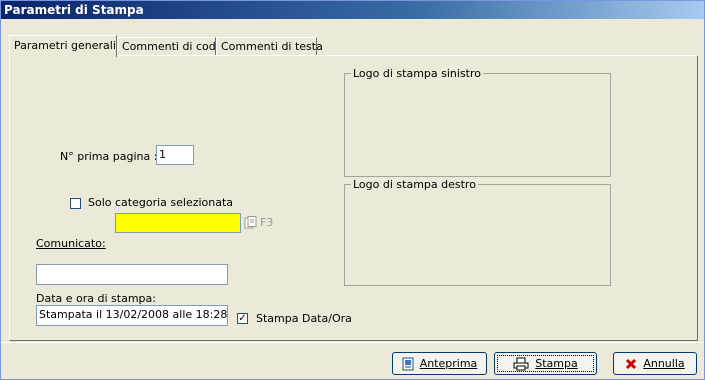 The width and height of the screenshot is (705, 380). I want to click on preview-label: Anteprima, so click(448, 363).